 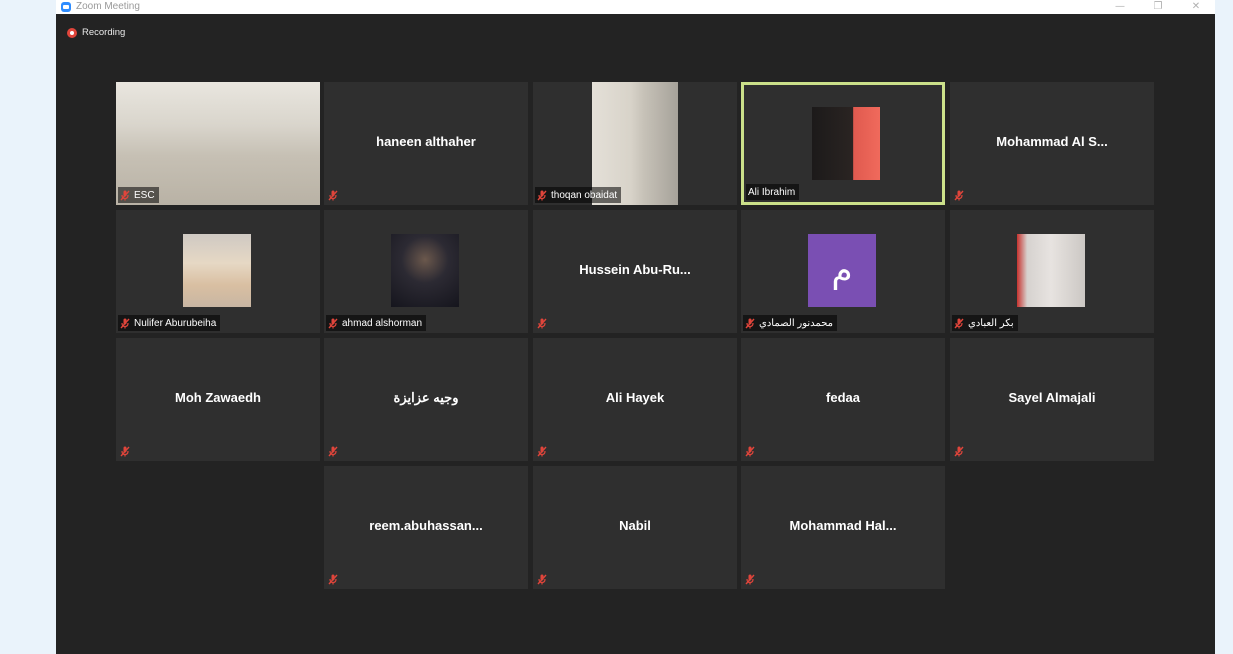 I want to click on participant-name-label: محمدنور الصمادي, so click(x=790, y=323).